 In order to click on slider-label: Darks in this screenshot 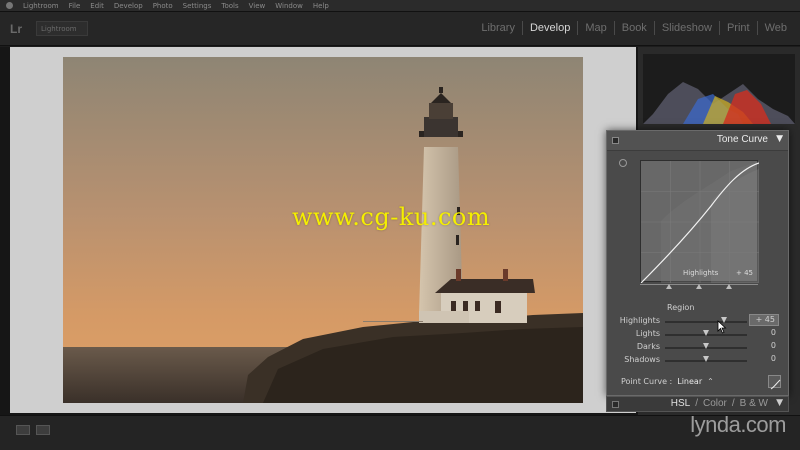, I will do `click(648, 346)`.